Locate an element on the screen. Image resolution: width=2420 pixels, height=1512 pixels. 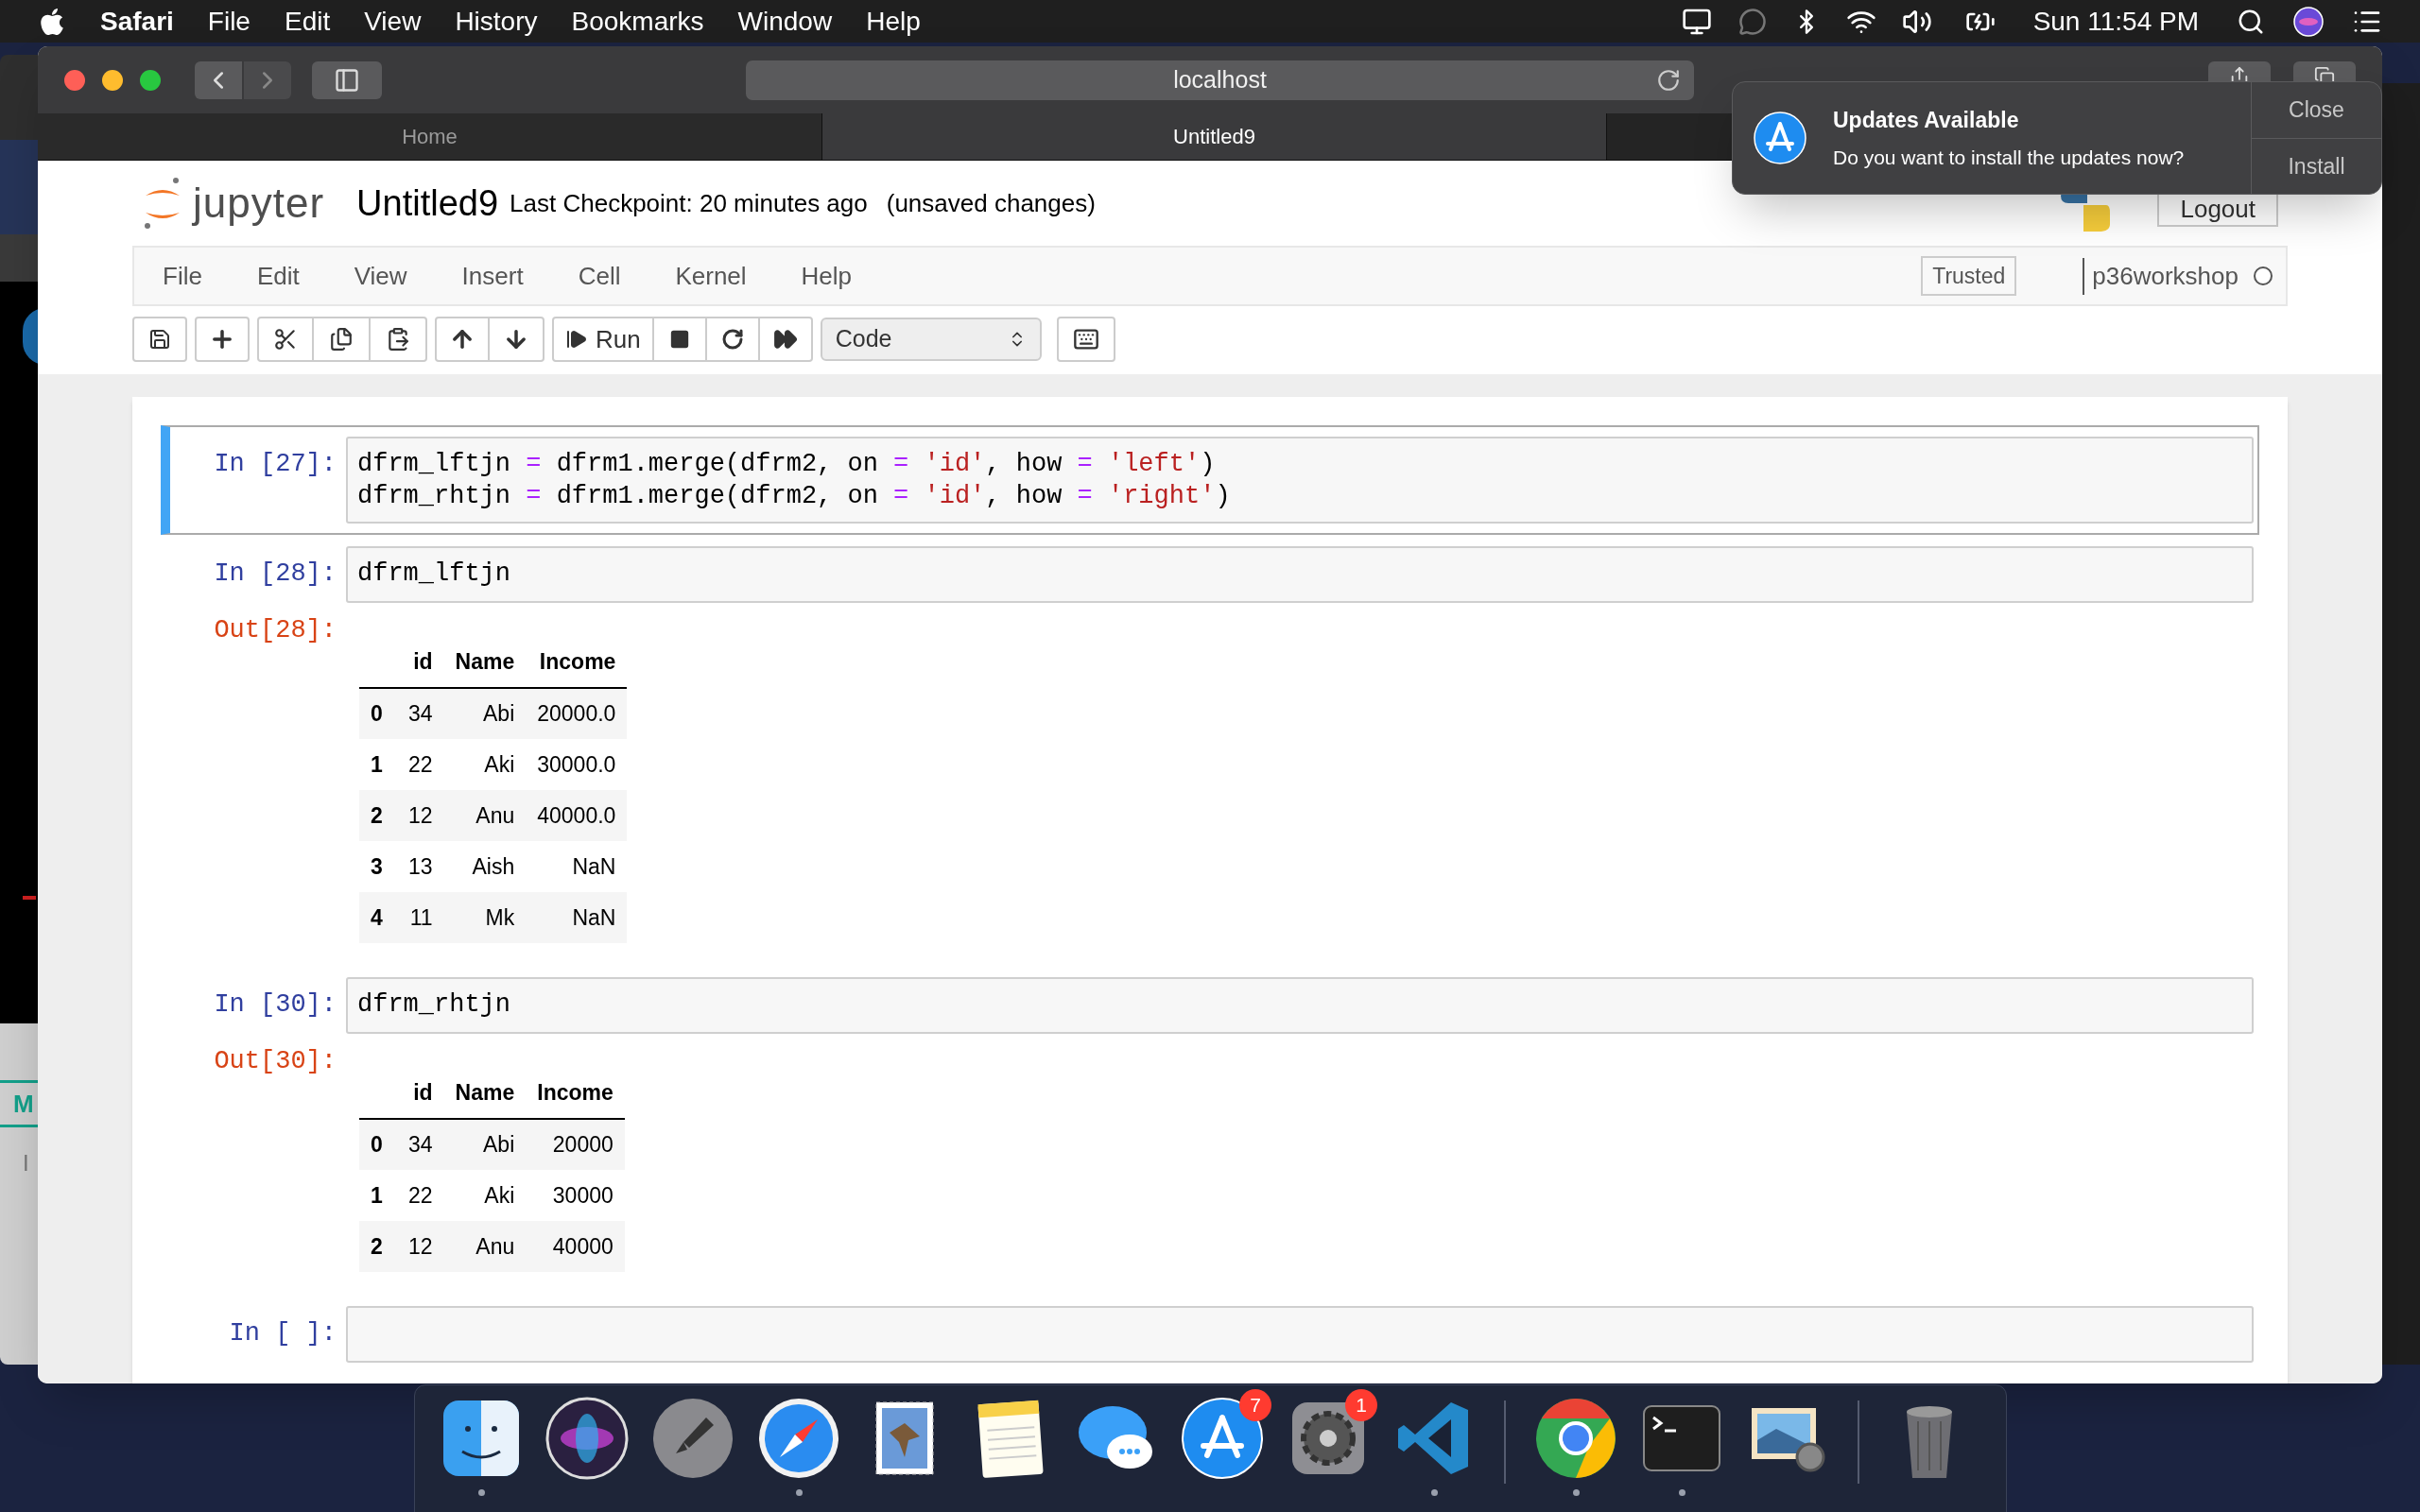
table-cell: 11 is located at coordinates (421, 917).